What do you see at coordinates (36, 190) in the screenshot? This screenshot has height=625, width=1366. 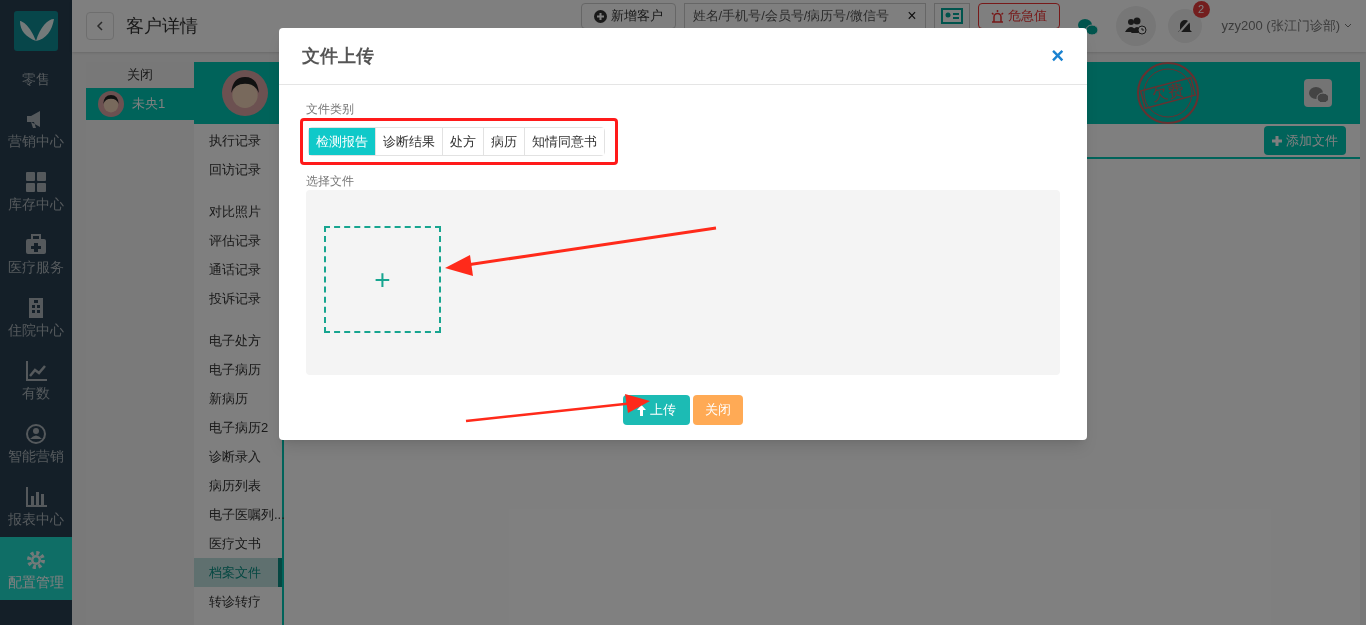 I see `sidebar-item: 库存中心` at bounding box center [36, 190].